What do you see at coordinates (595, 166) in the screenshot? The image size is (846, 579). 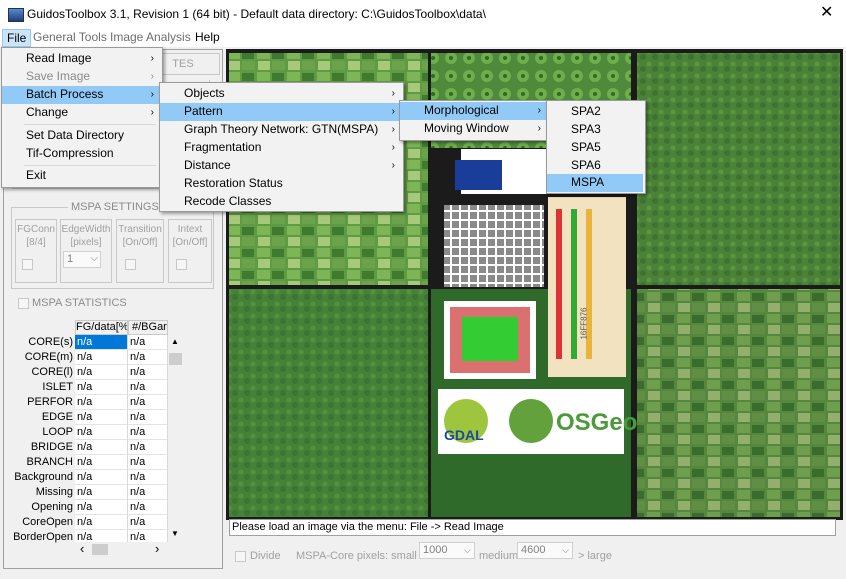 I see `menu-item-spa6: SPA6` at bounding box center [595, 166].